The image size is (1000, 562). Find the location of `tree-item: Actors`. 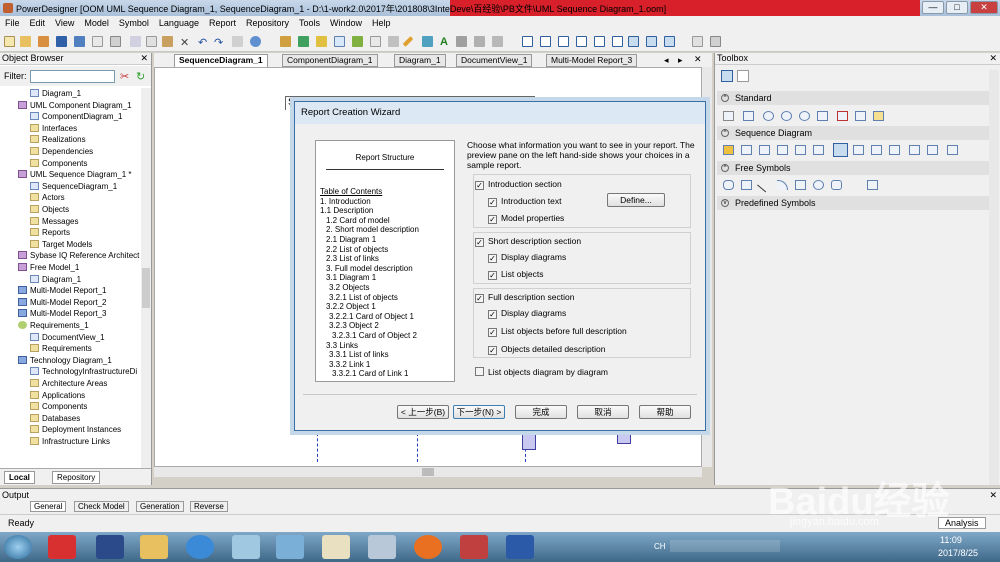

tree-item: Actors is located at coordinates (47, 198).